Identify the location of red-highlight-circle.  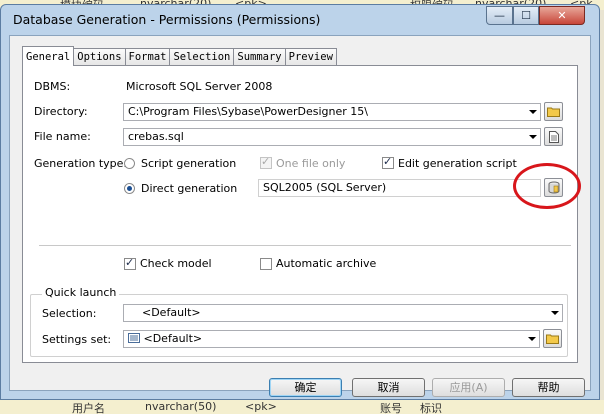
(547, 186).